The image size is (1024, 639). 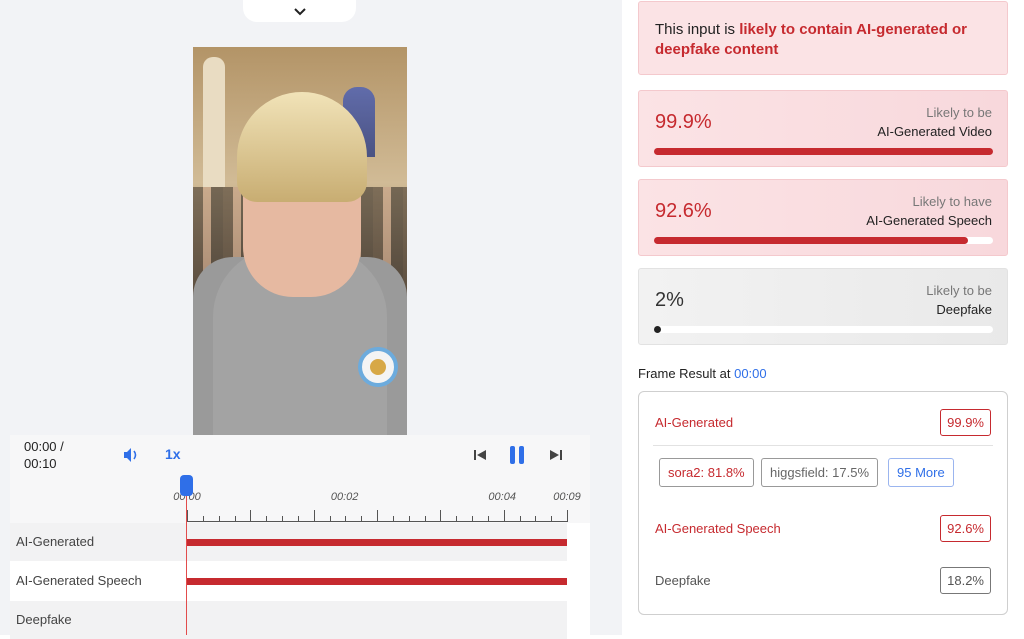 What do you see at coordinates (683, 122) in the screenshot?
I see `score-value: 99.9%` at bounding box center [683, 122].